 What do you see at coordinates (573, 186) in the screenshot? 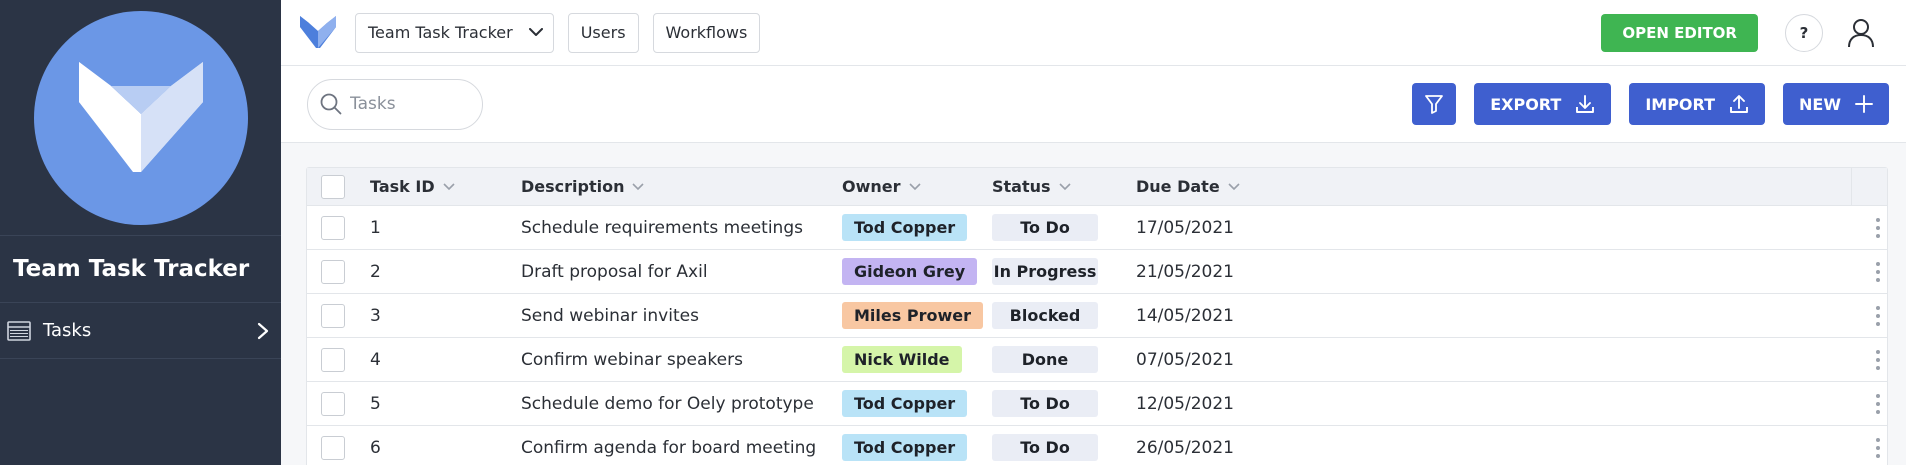
I see `column-header-label: Description` at bounding box center [573, 186].